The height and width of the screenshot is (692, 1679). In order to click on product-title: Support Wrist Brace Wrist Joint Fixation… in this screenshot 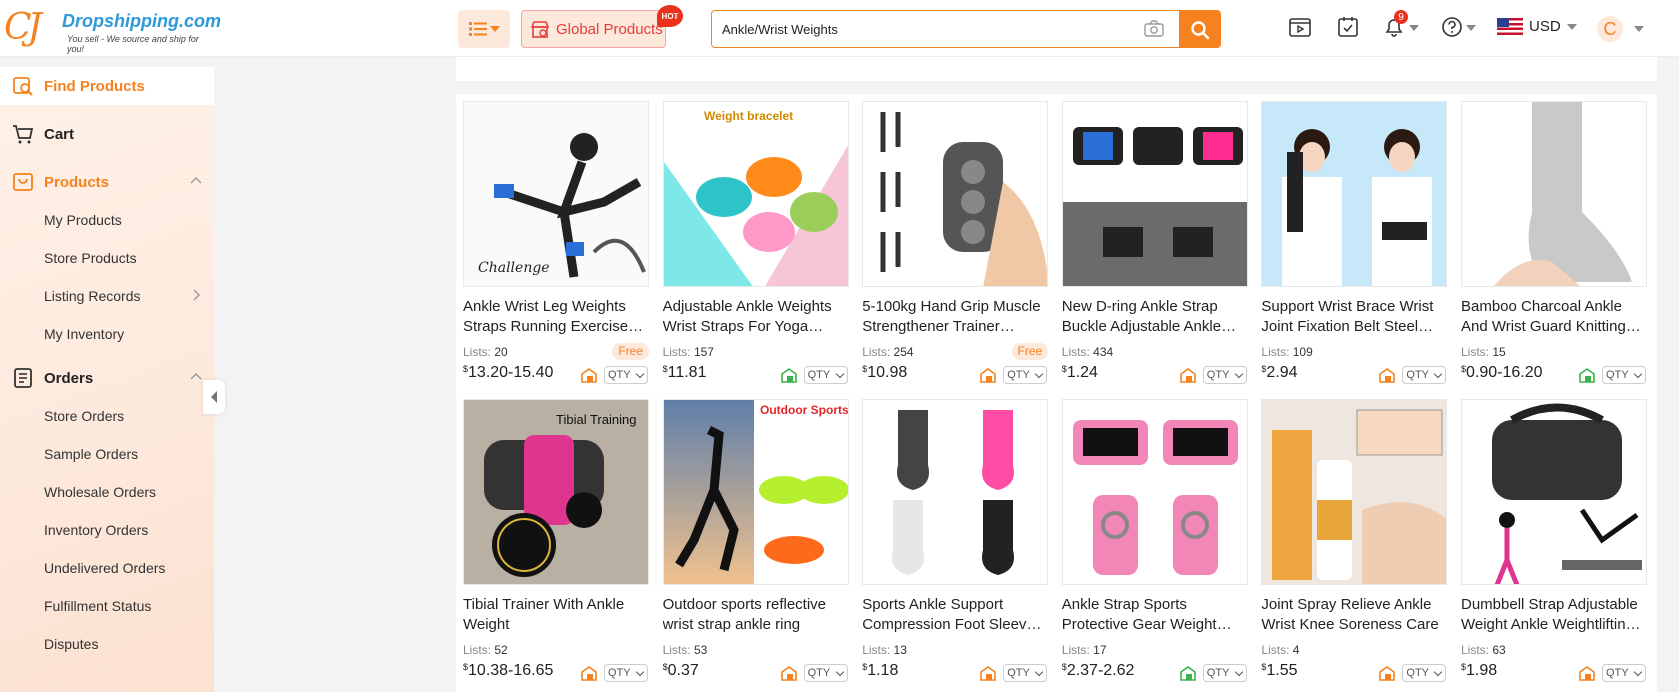, I will do `click(1354, 317)`.